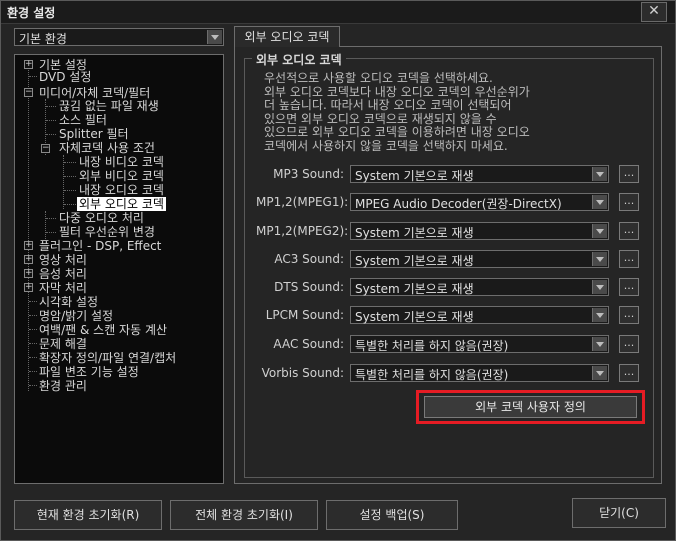 The height and width of the screenshot is (541, 676). Describe the element at coordinates (302, 231) in the screenshot. I see `codec-label: MP1,2(MPEG2):` at that location.